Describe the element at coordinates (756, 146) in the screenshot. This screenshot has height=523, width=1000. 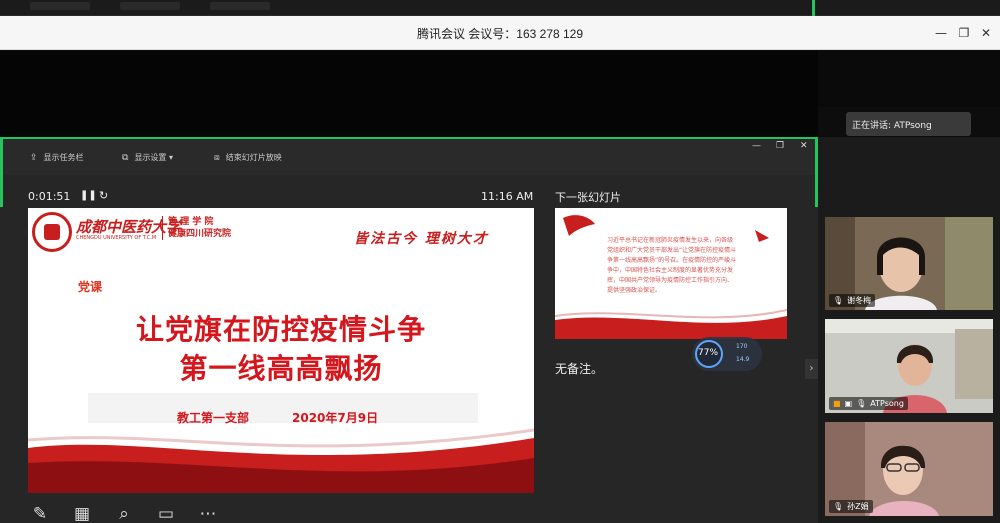
I see `presenter-minimize-icon: —` at that location.